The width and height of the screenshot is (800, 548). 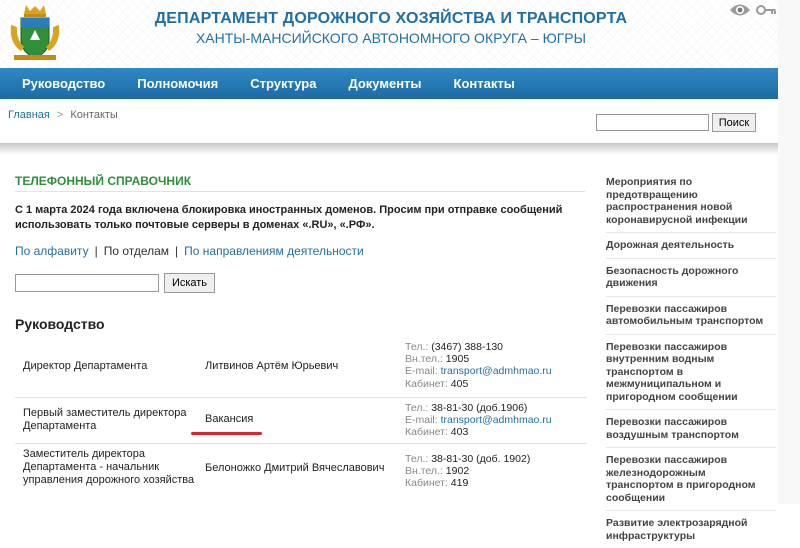 What do you see at coordinates (389, 121) in the screenshot?
I see `sub-bar: Главная > Контакты Поиск` at bounding box center [389, 121].